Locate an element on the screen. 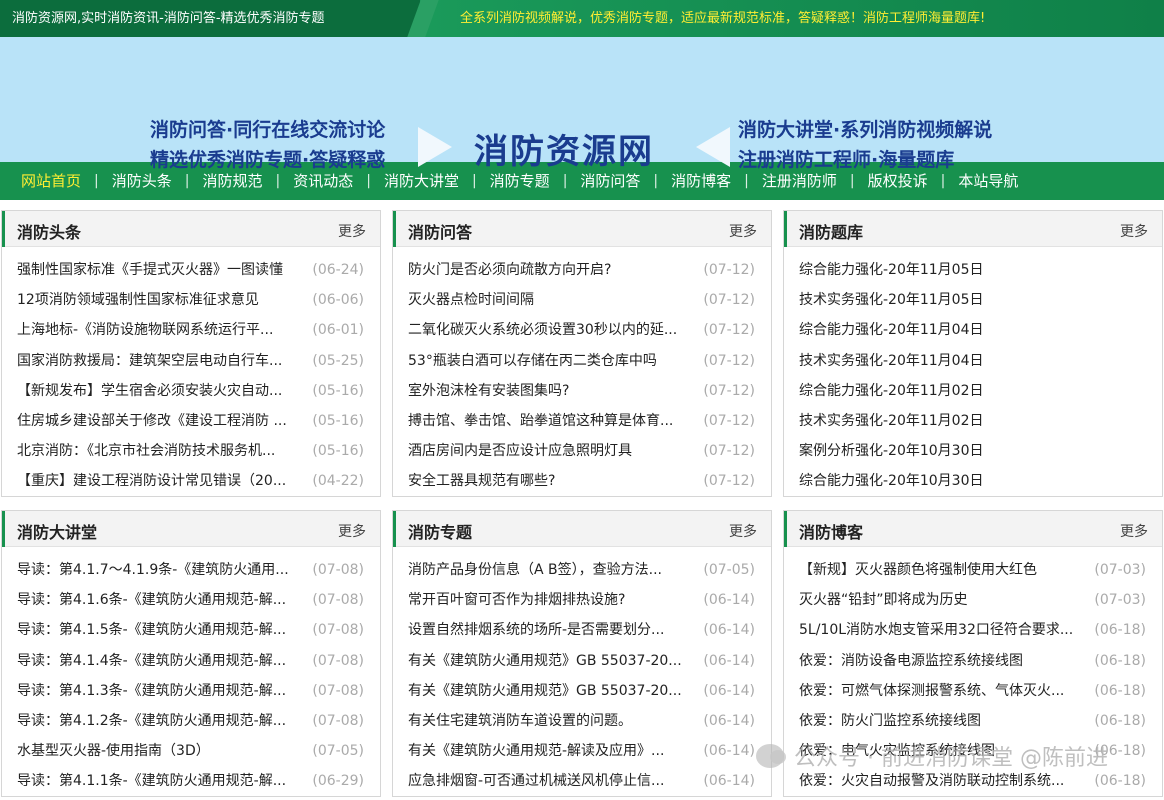 The width and height of the screenshot is (1164, 800). nav-item: 消防问答 is located at coordinates (610, 181).